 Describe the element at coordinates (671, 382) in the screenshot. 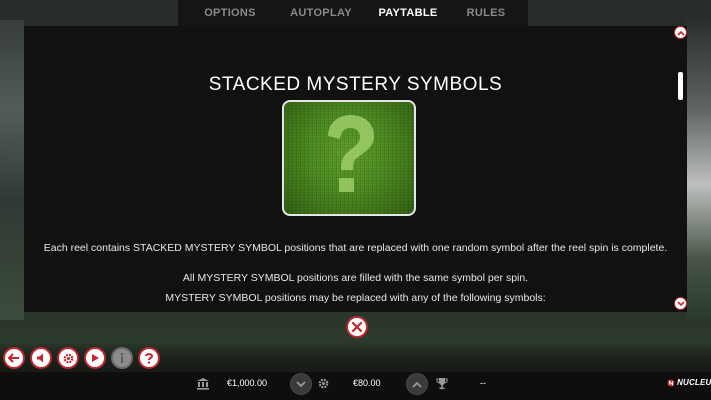

I see `nucleus-logo-icon` at that location.